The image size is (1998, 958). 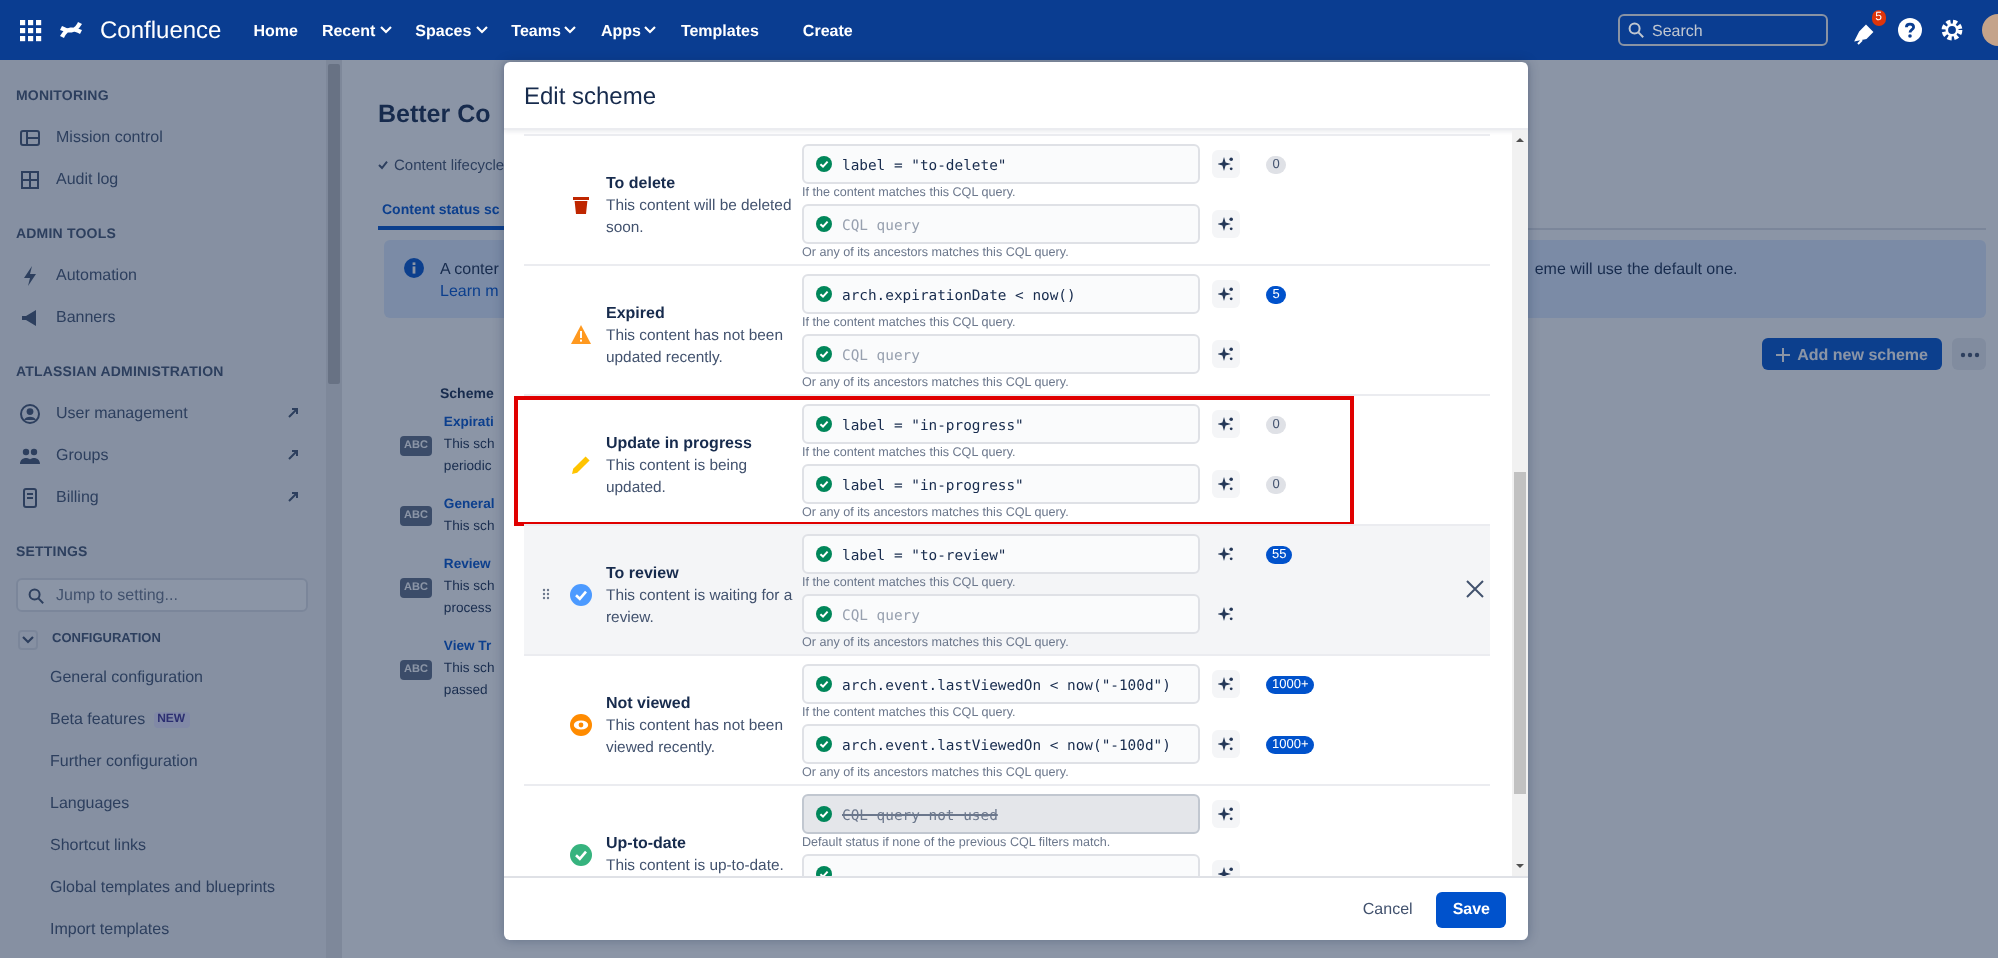 I want to click on bolt-icon, so click(x=30, y=275).